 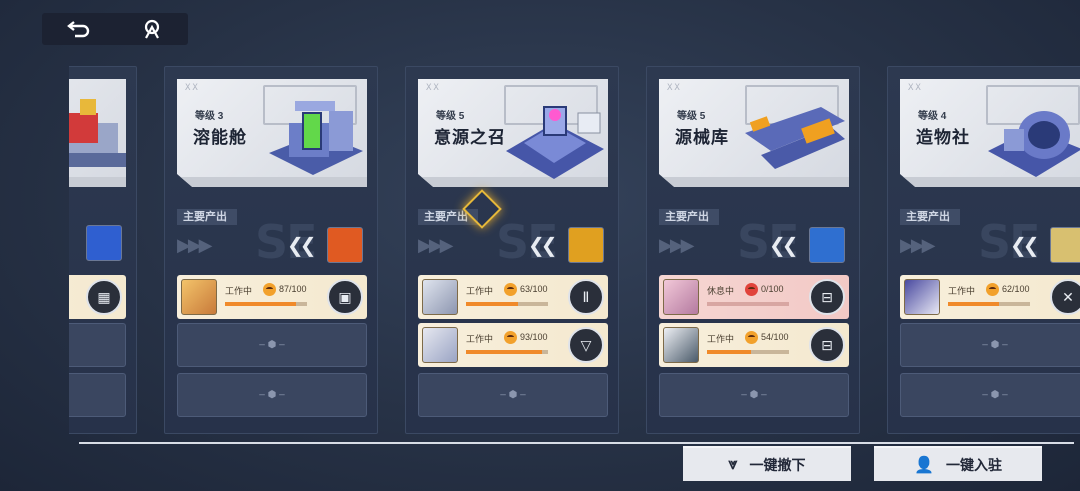 I want to click on facility-banner: XX 等级 3 溶能舱, so click(x=272, y=133).